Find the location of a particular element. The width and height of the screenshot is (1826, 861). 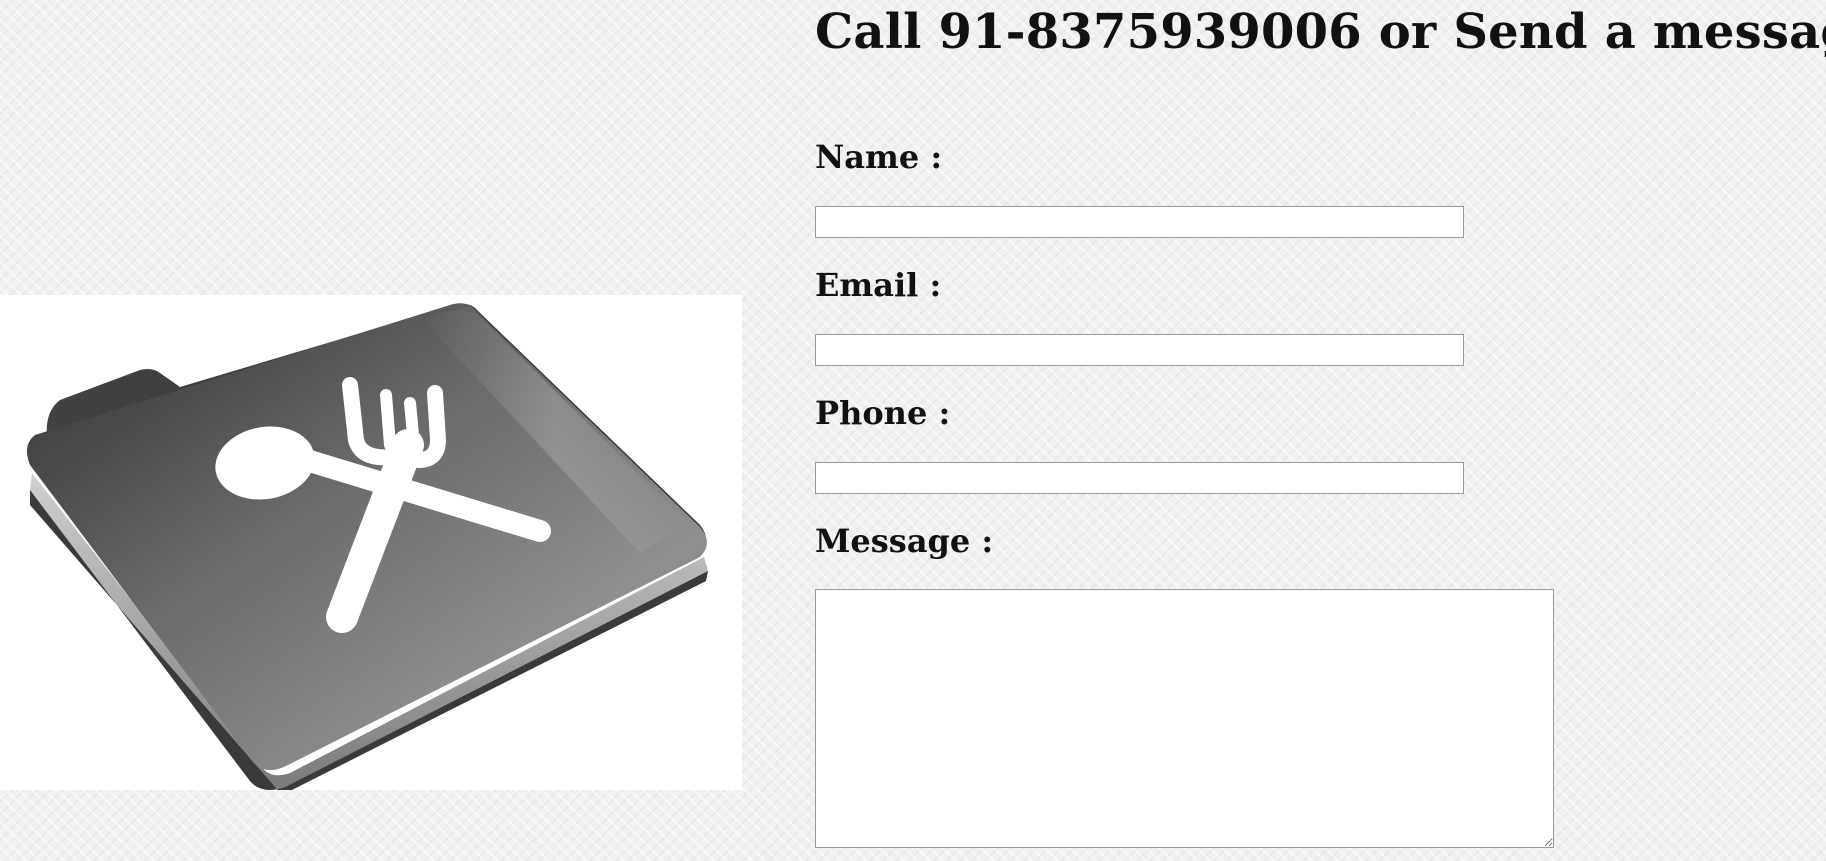

message-label: Message : is located at coordinates (904, 541).